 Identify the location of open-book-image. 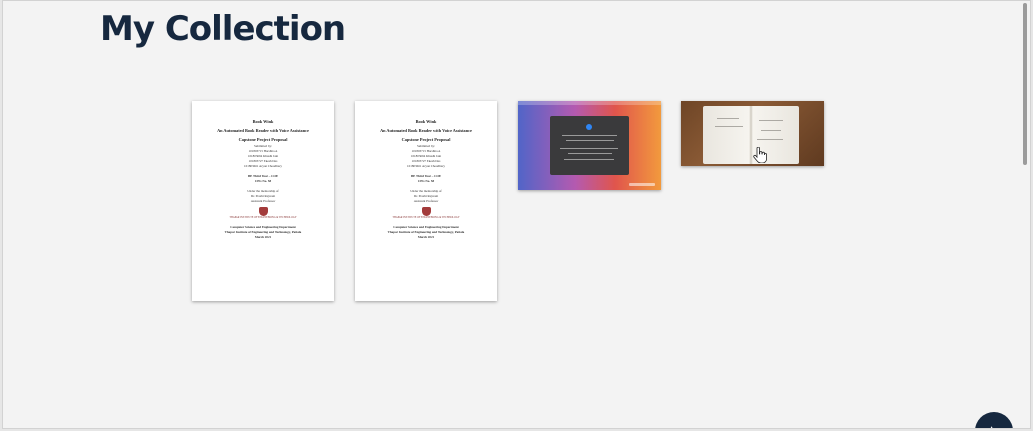
(751, 135).